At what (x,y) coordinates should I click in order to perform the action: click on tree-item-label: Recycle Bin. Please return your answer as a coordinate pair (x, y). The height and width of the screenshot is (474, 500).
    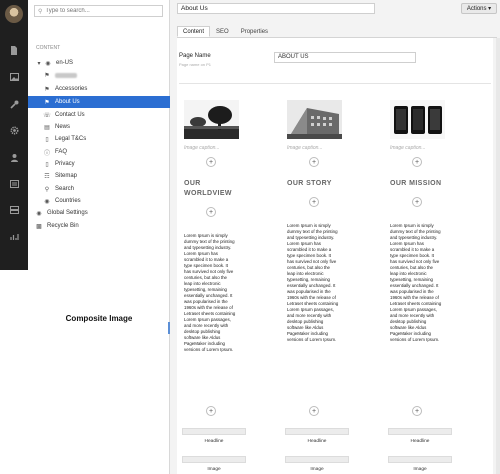
    Looking at the image, I should click on (63, 226).